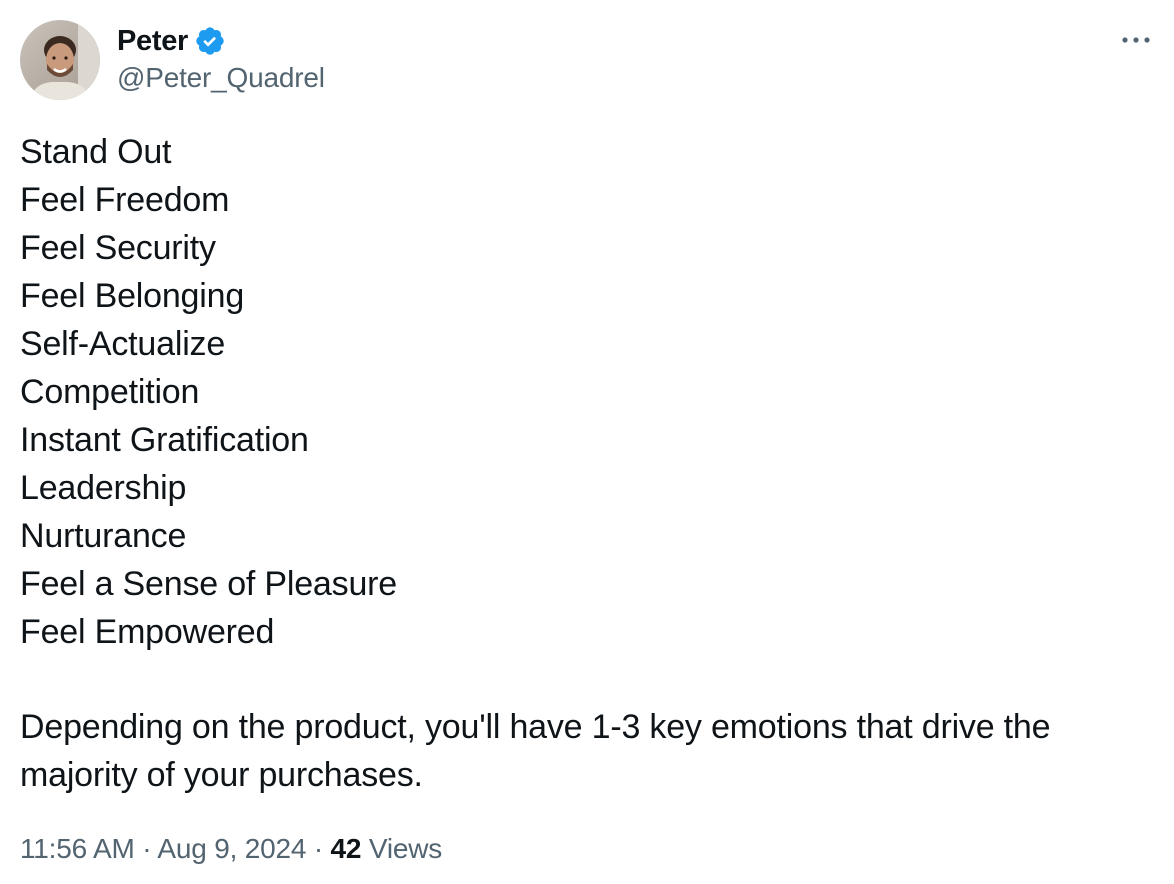  Describe the element at coordinates (147, 632) in the screenshot. I see `tweet-line: Feel Empowered` at that location.